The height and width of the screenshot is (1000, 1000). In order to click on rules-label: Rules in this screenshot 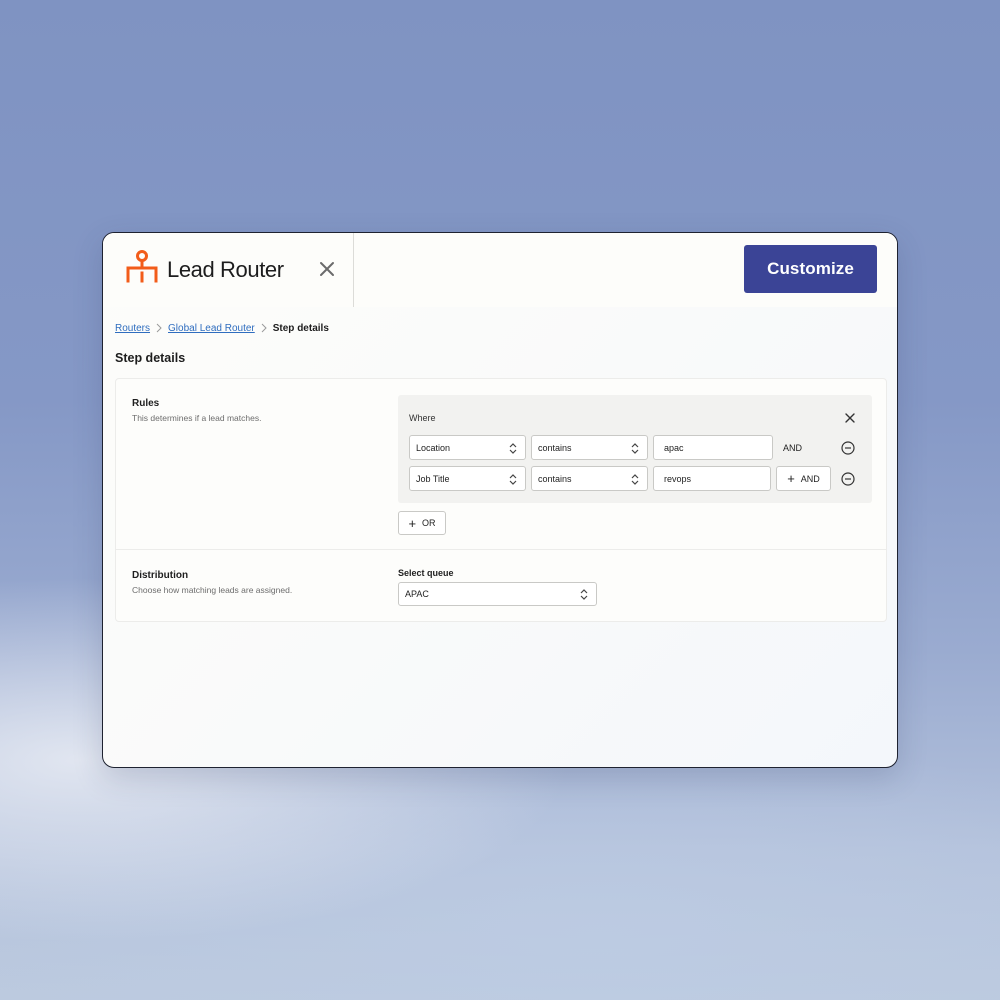, I will do `click(146, 403)`.